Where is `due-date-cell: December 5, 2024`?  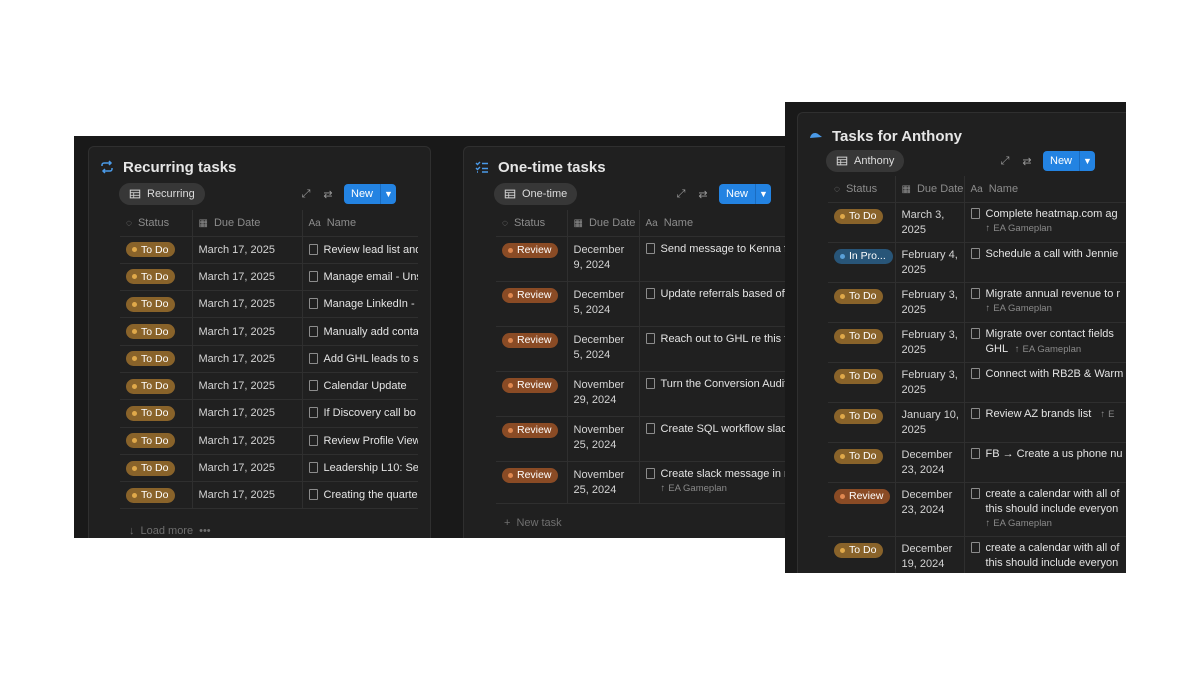
due-date-cell: December 5, 2024 is located at coordinates (602, 304).